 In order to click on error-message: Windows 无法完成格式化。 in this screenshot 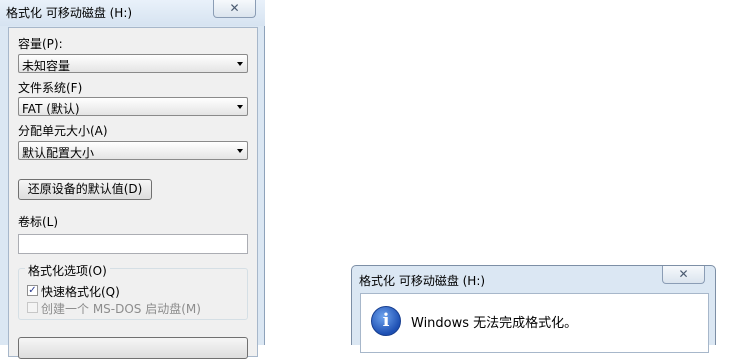, I will do `click(494, 323)`.